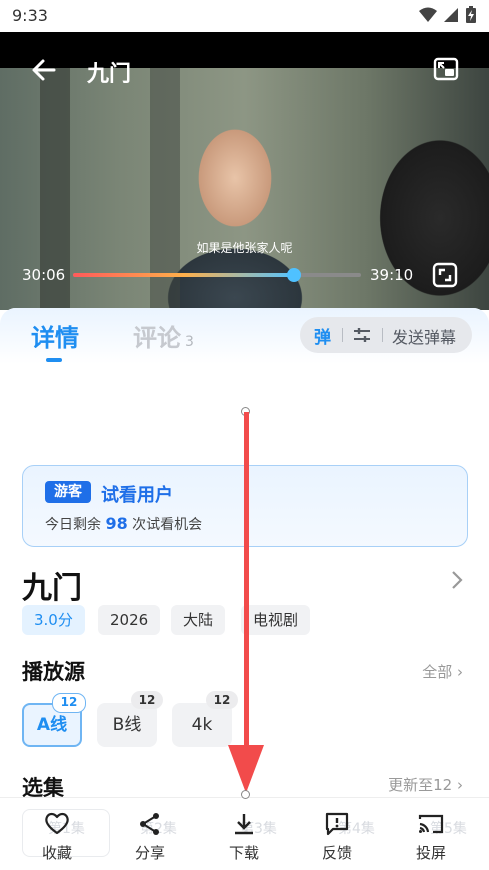 This screenshot has width=489, height=870. What do you see at coordinates (244, 16) in the screenshot?
I see `status-bar: 9:33` at bounding box center [244, 16].